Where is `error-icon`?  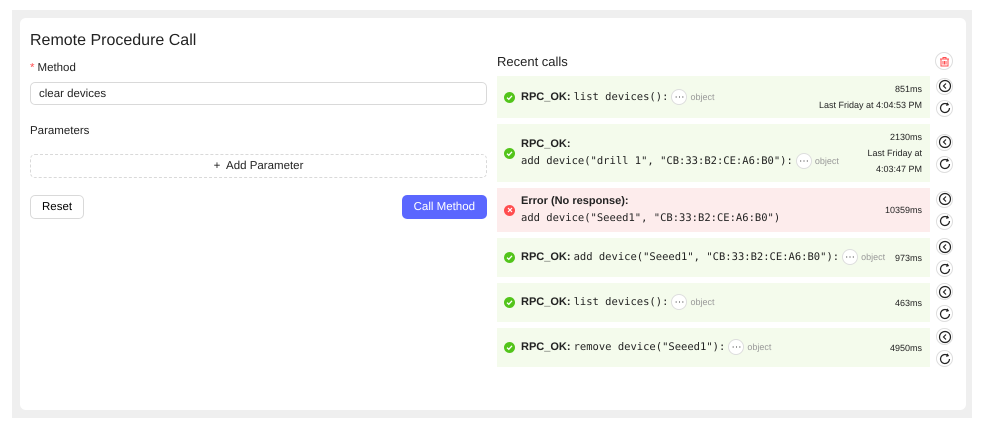 error-icon is located at coordinates (509, 210).